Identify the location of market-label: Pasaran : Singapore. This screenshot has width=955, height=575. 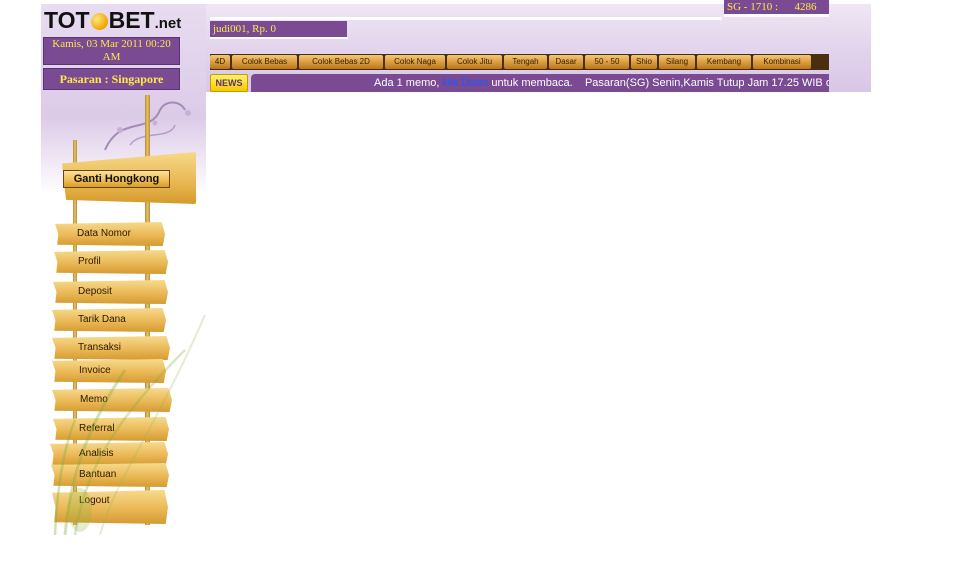
(111, 79).